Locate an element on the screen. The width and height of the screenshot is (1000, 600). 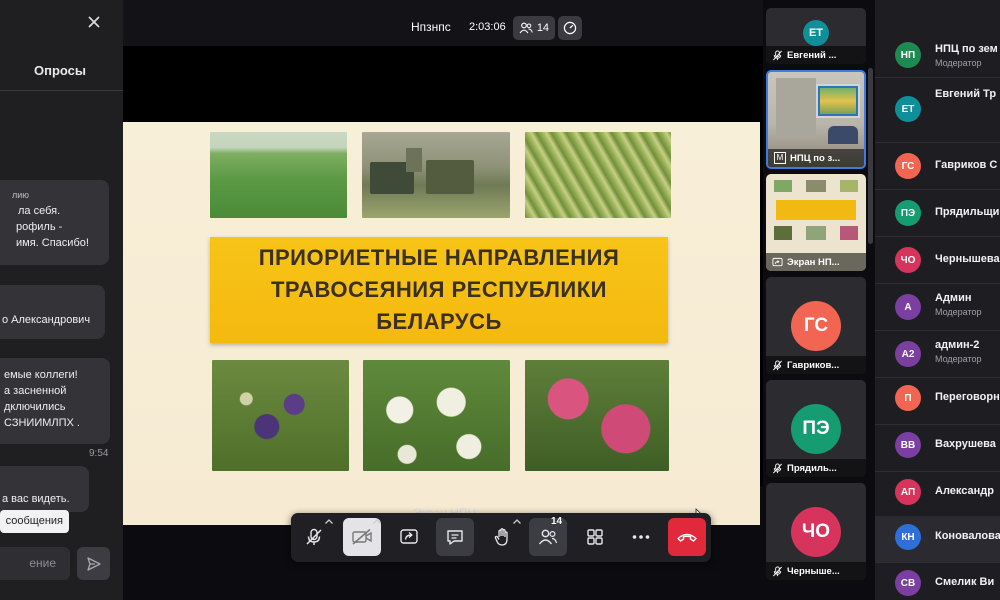
participant-row: ПЭ Прядильщи is located at coordinates (937, 213).